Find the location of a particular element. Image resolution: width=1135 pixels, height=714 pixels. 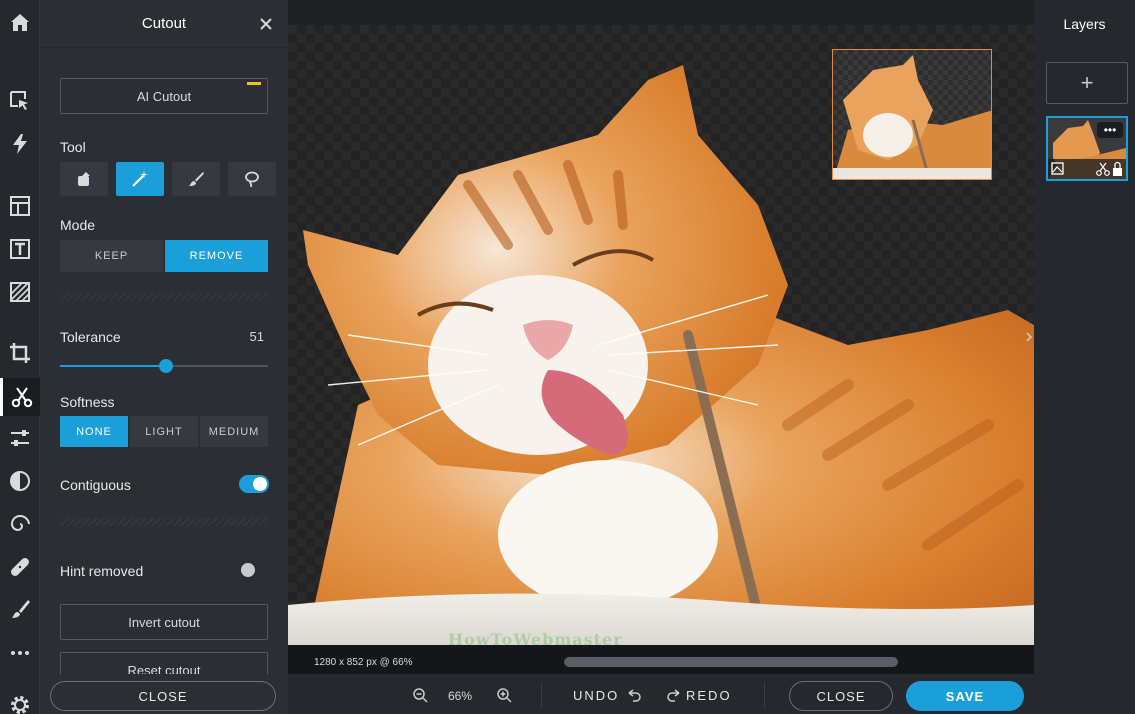

navigator-preview is located at coordinates (912, 114).